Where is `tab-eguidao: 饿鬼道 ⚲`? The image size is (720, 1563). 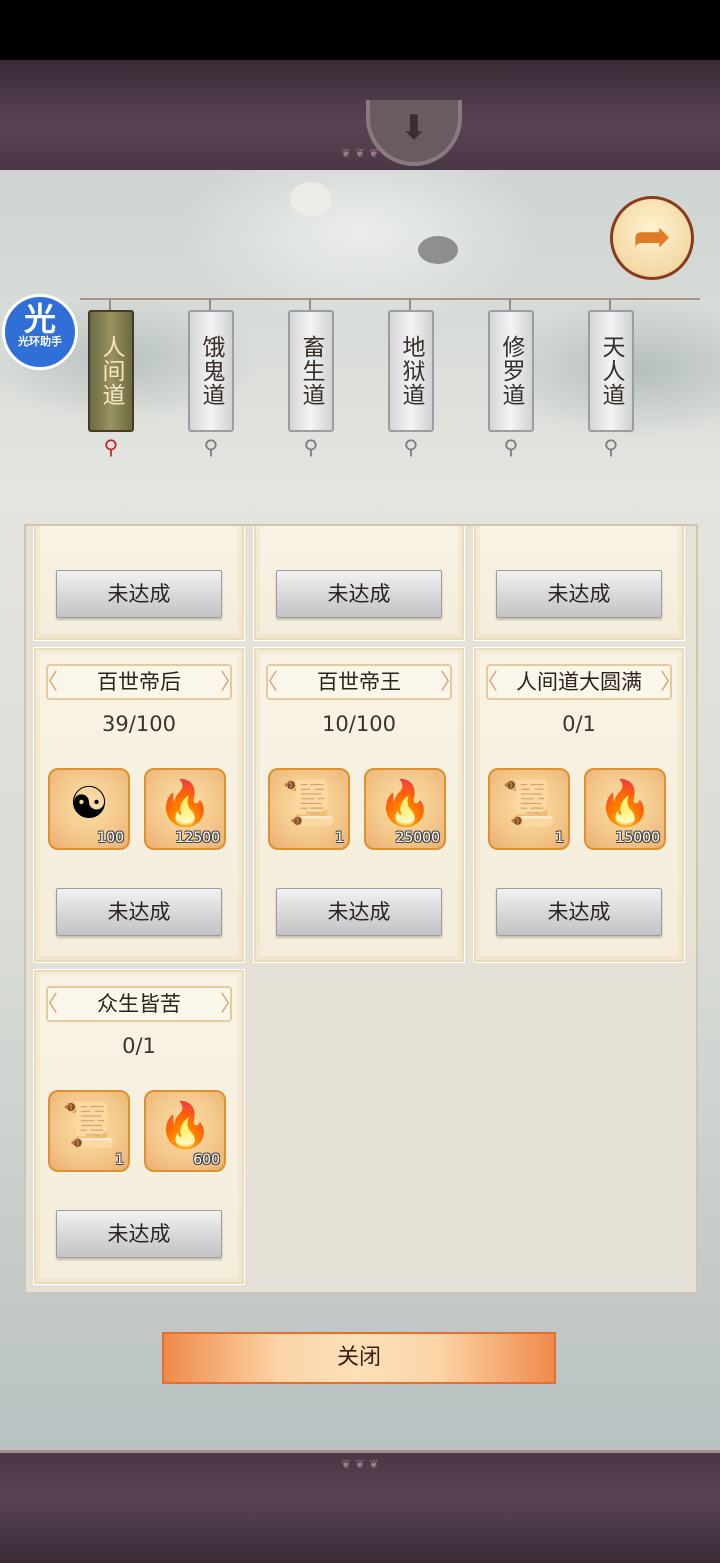 tab-eguidao: 饿鬼道 ⚲ is located at coordinates (211, 378).